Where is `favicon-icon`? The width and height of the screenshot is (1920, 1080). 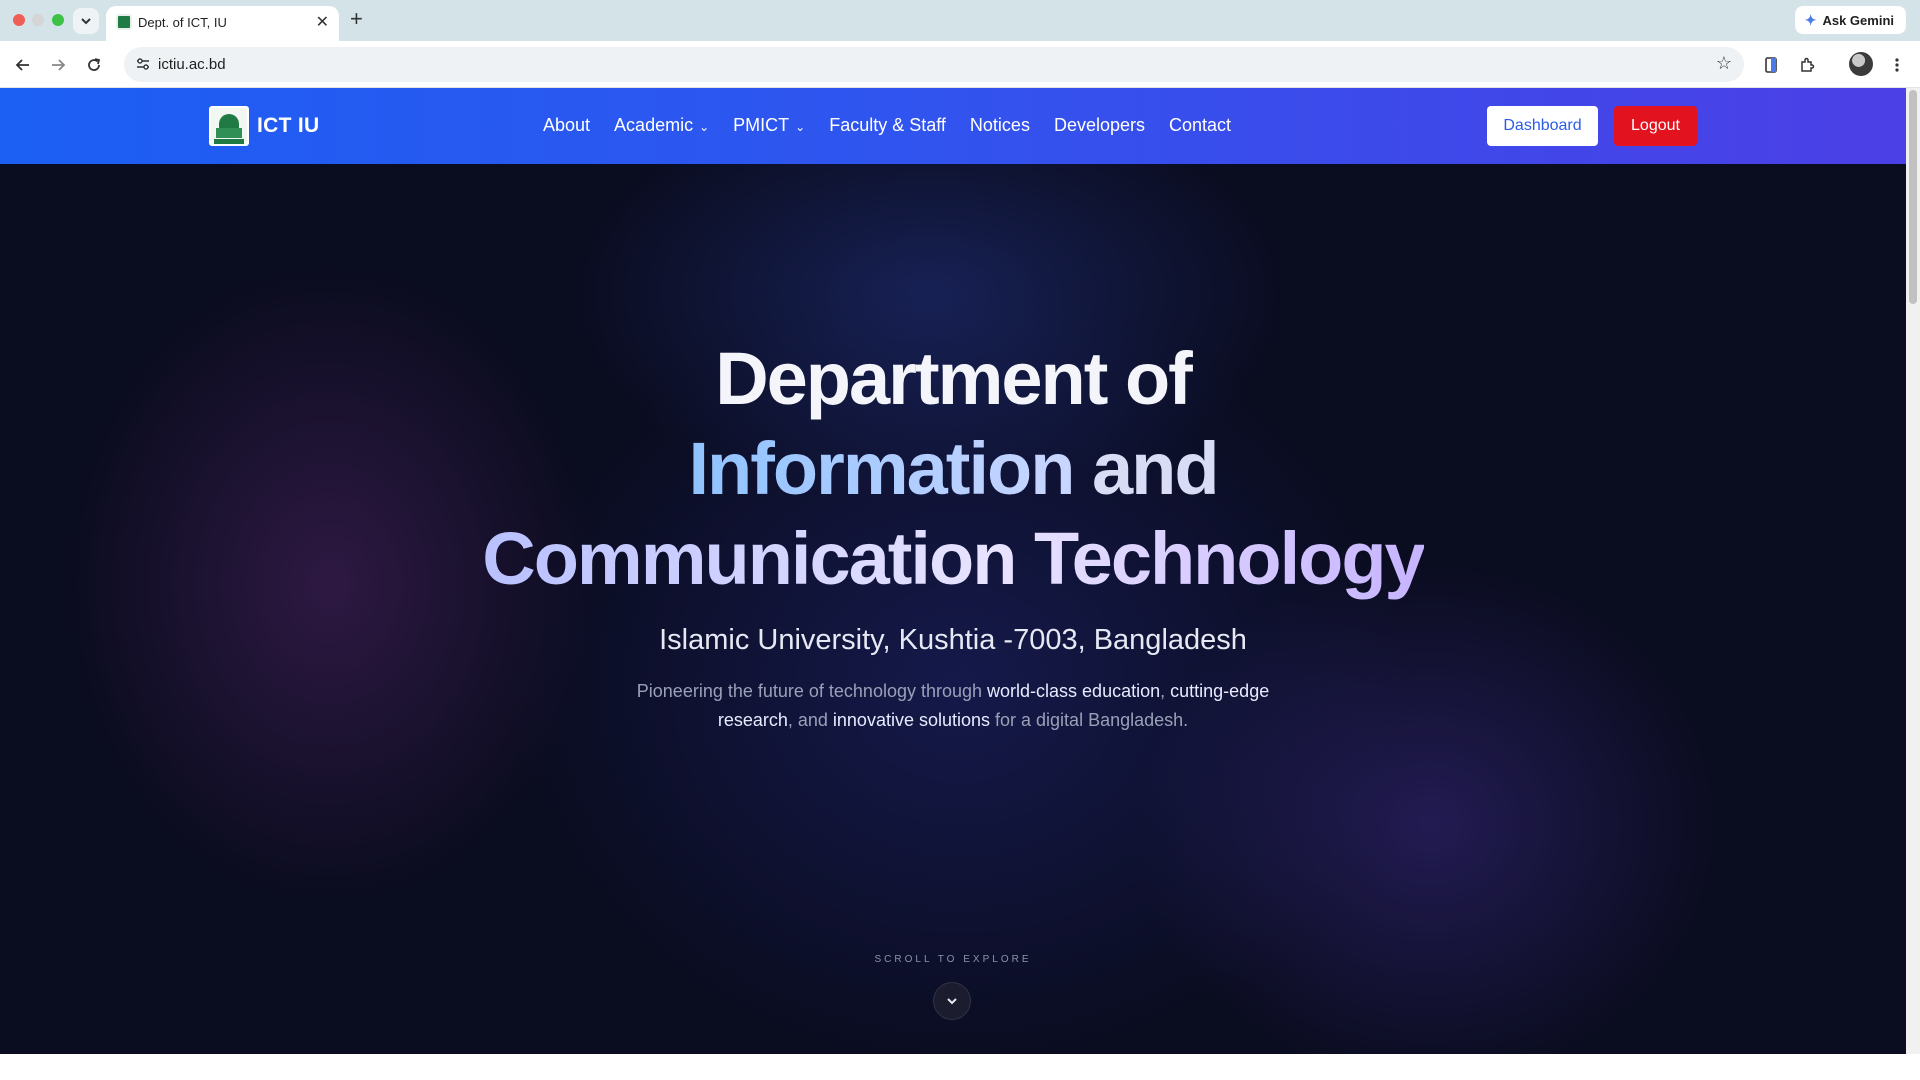 favicon-icon is located at coordinates (124, 22).